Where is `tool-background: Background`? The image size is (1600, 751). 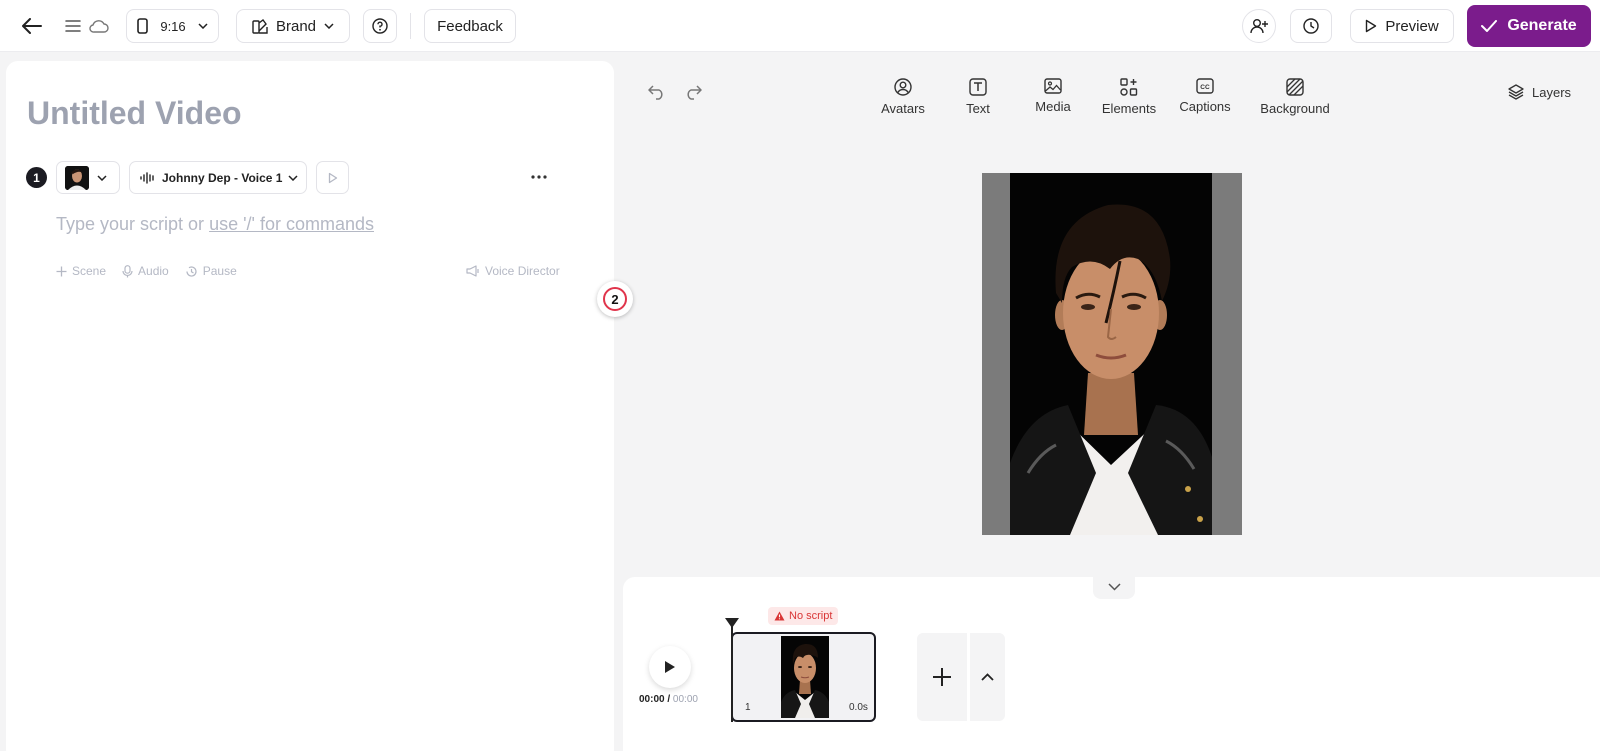
tool-background: Background is located at coordinates (1295, 97).